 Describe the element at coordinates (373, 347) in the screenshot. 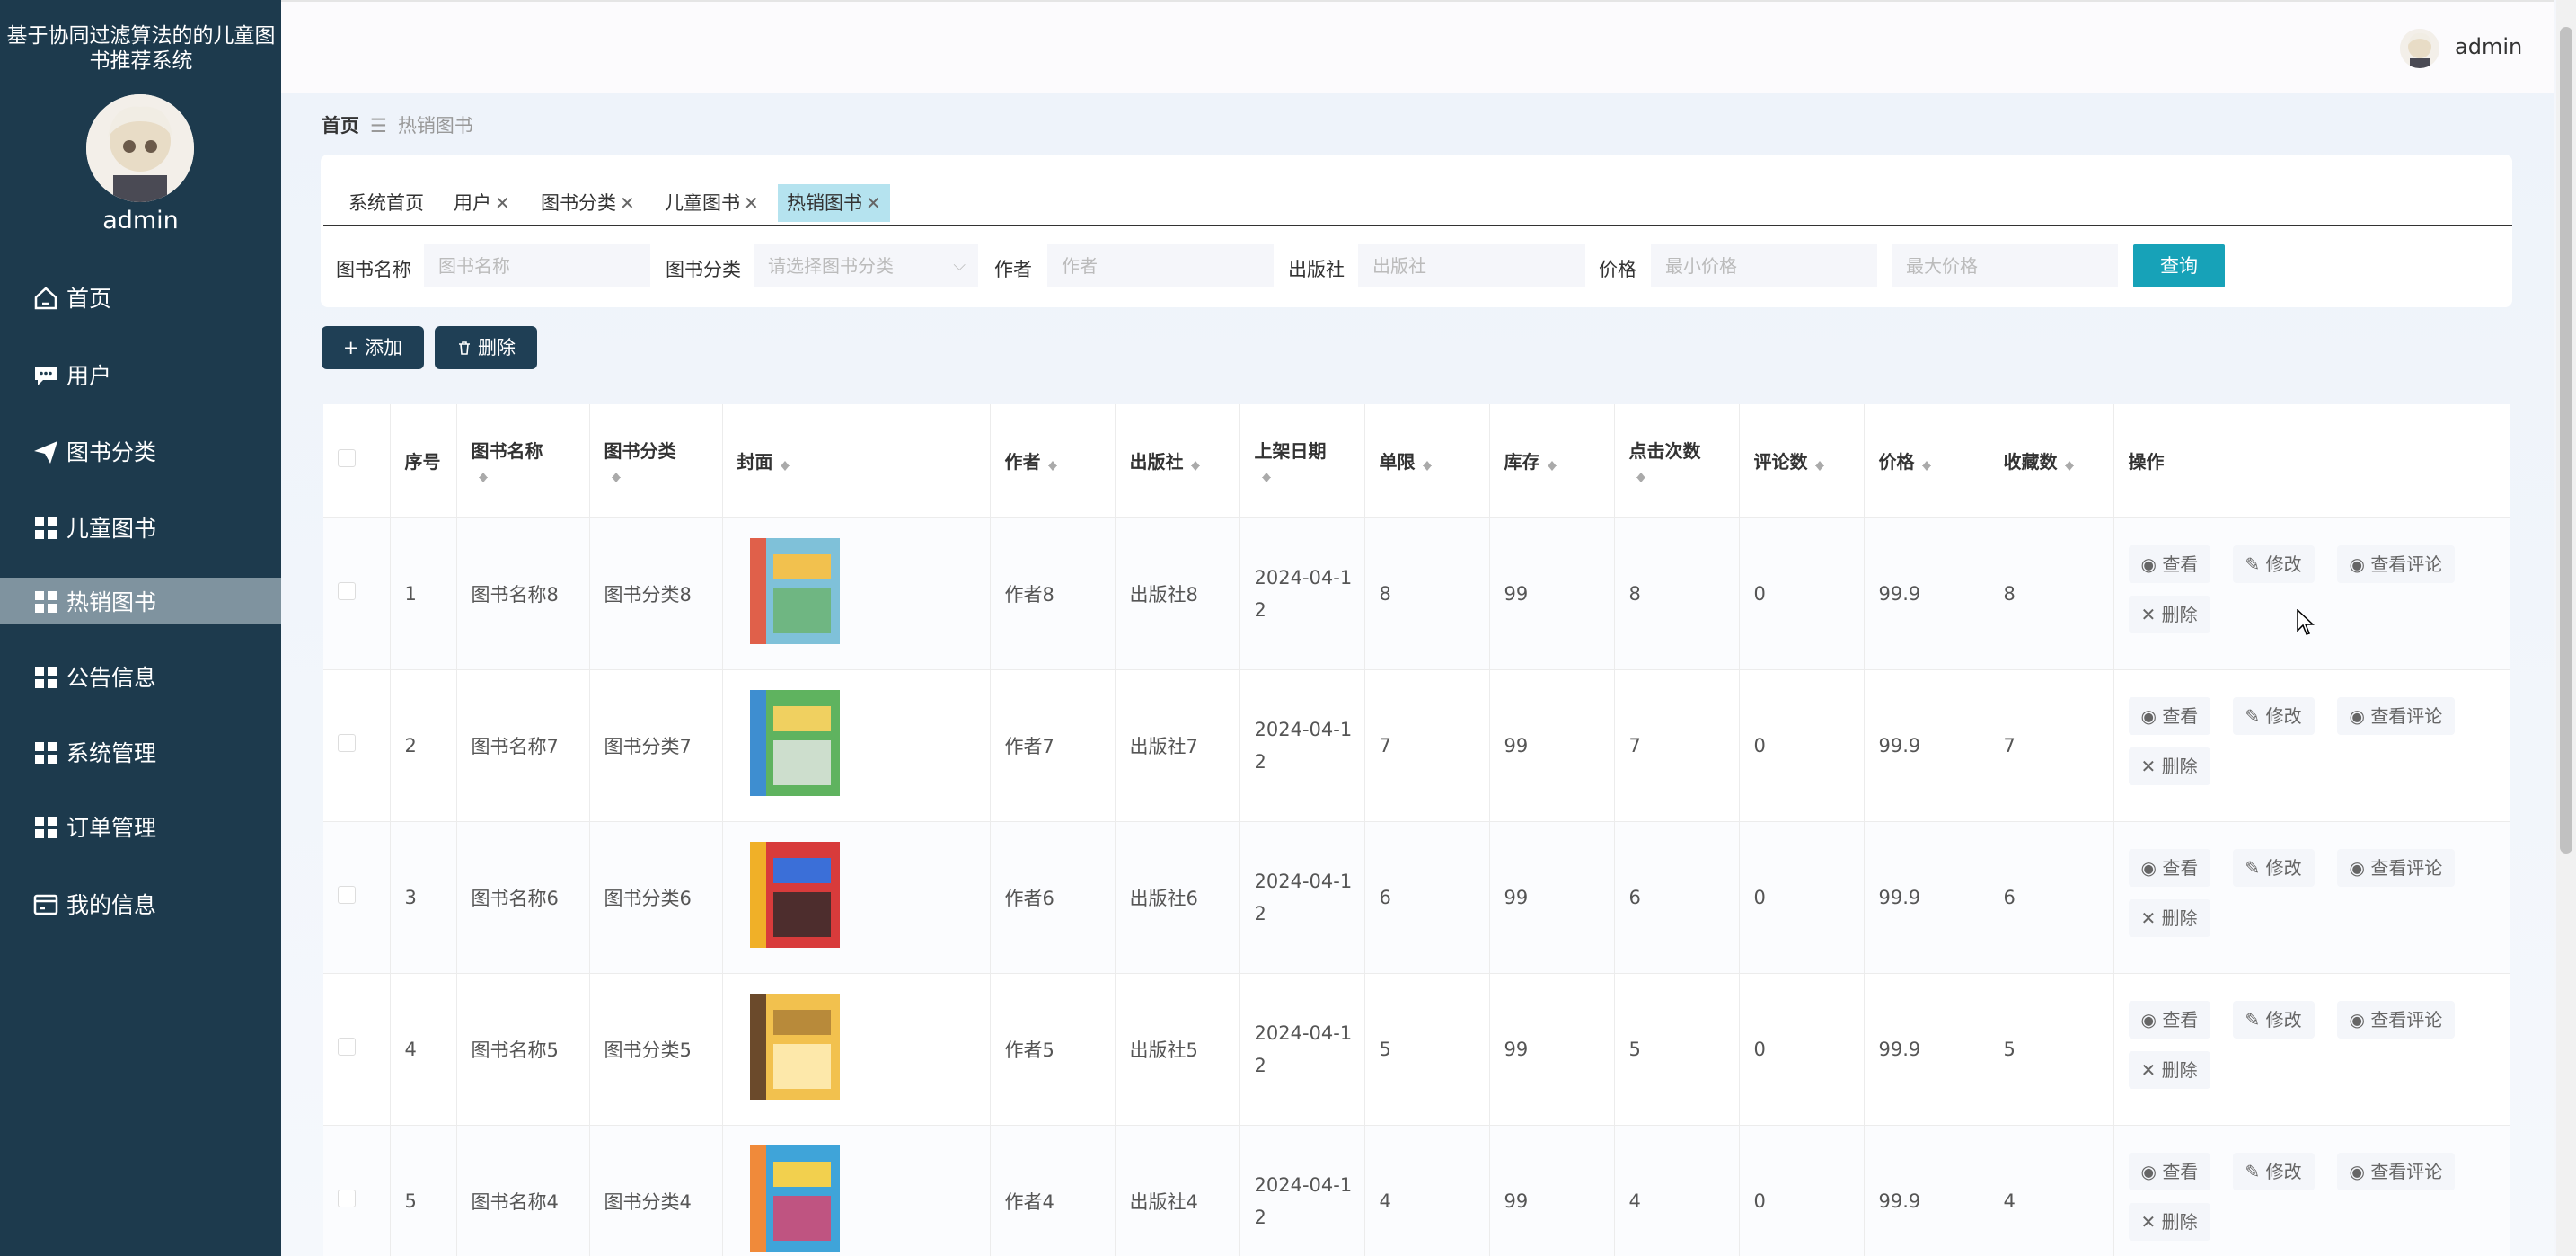

I see `add-button: + 添加` at that location.